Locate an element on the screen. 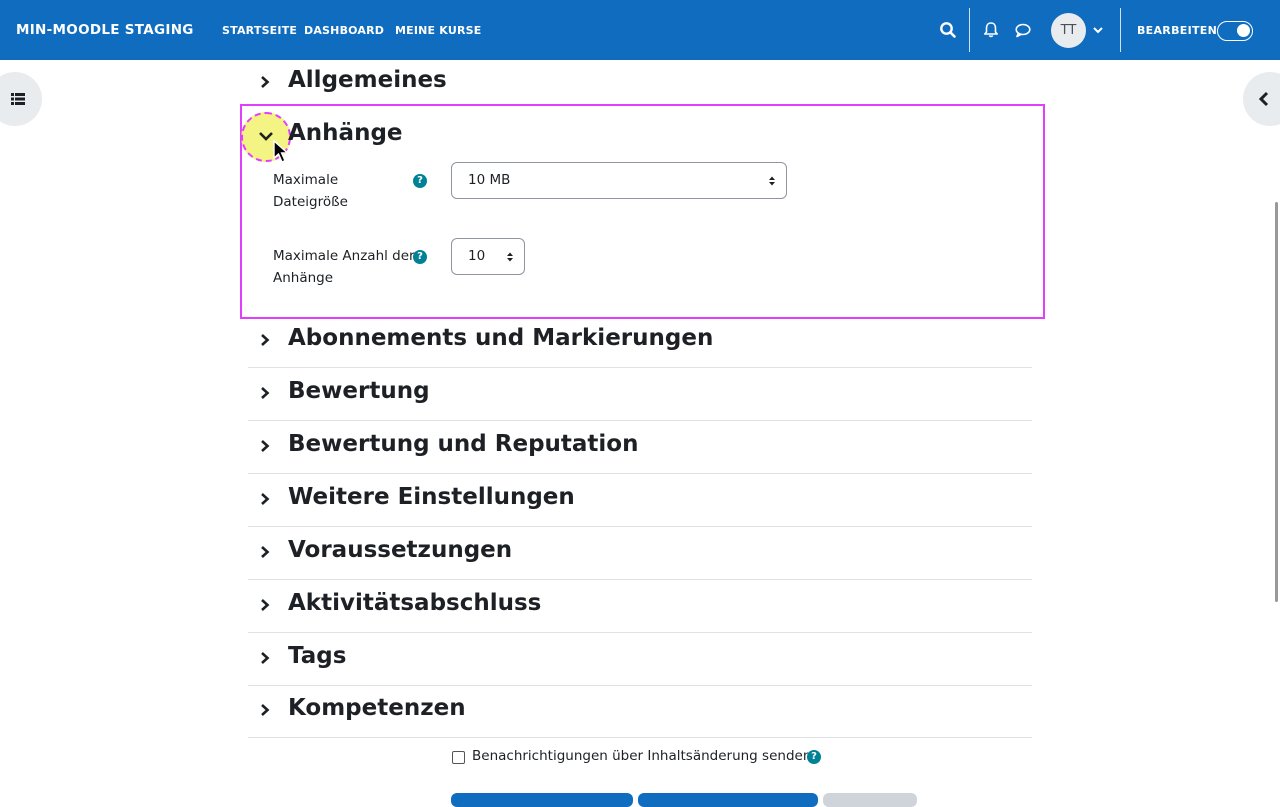 The image size is (1280, 807). chevron-left-icon is located at coordinates (1263, 99).